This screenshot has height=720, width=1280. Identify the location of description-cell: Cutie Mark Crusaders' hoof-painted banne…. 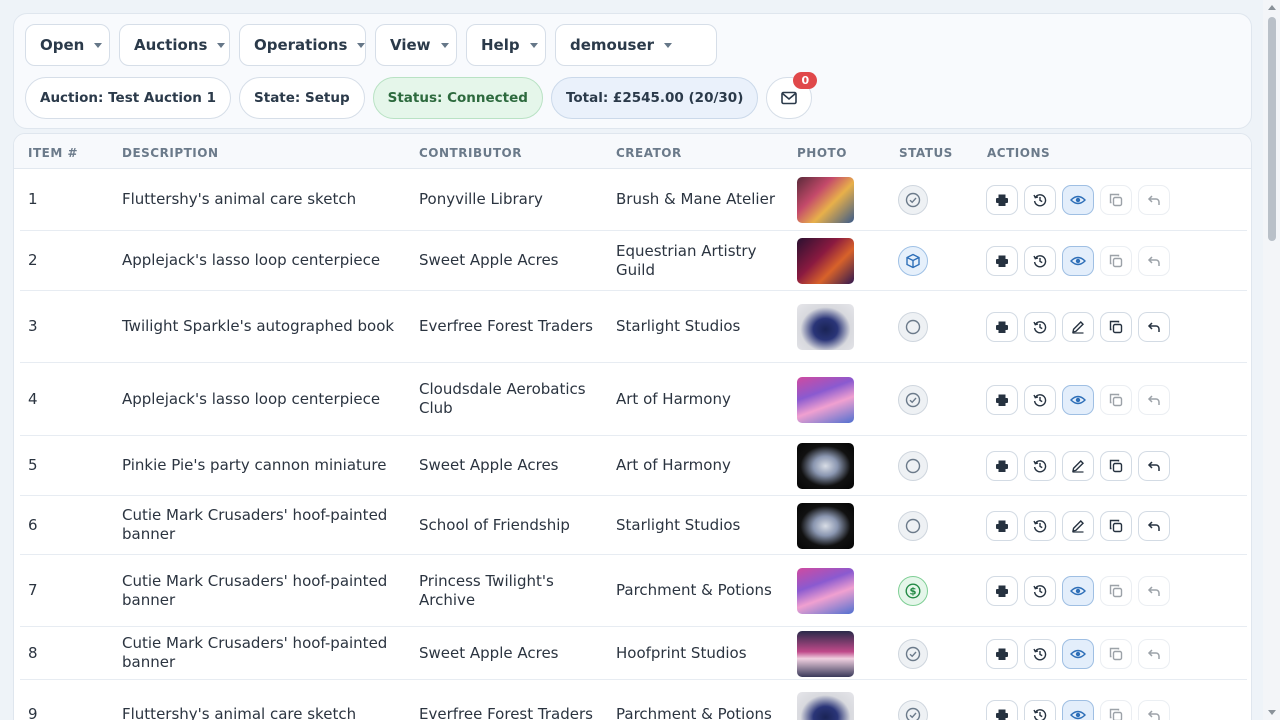
(255, 524).